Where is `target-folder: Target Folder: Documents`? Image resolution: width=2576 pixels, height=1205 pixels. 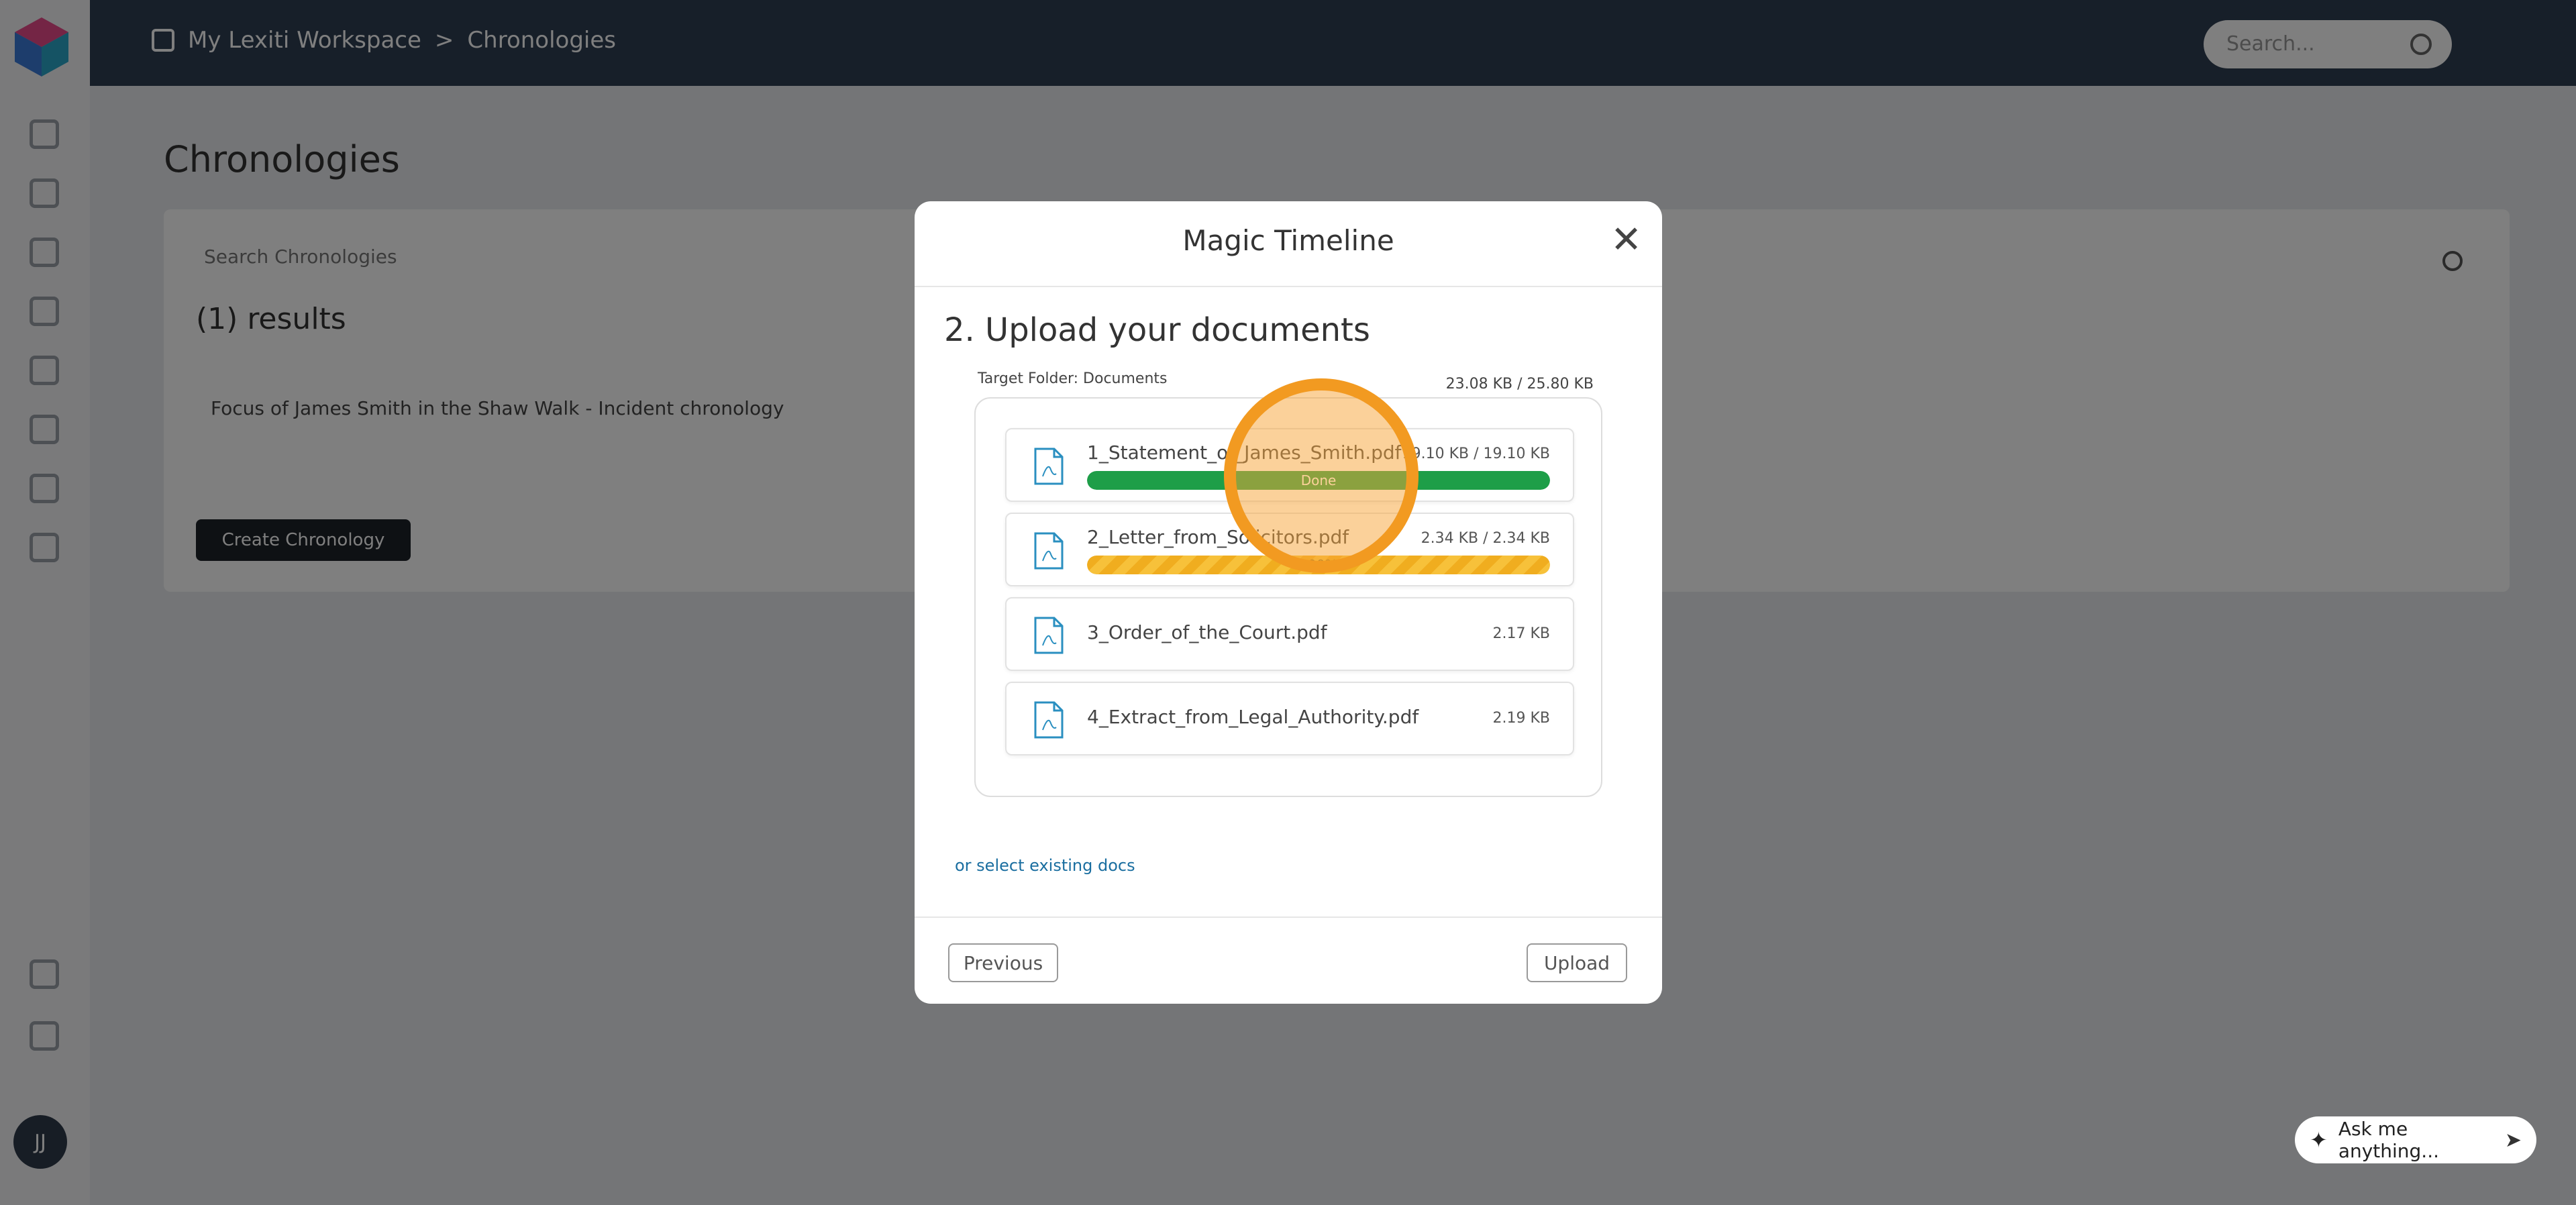 target-folder: Target Folder: Documents is located at coordinates (1073, 378).